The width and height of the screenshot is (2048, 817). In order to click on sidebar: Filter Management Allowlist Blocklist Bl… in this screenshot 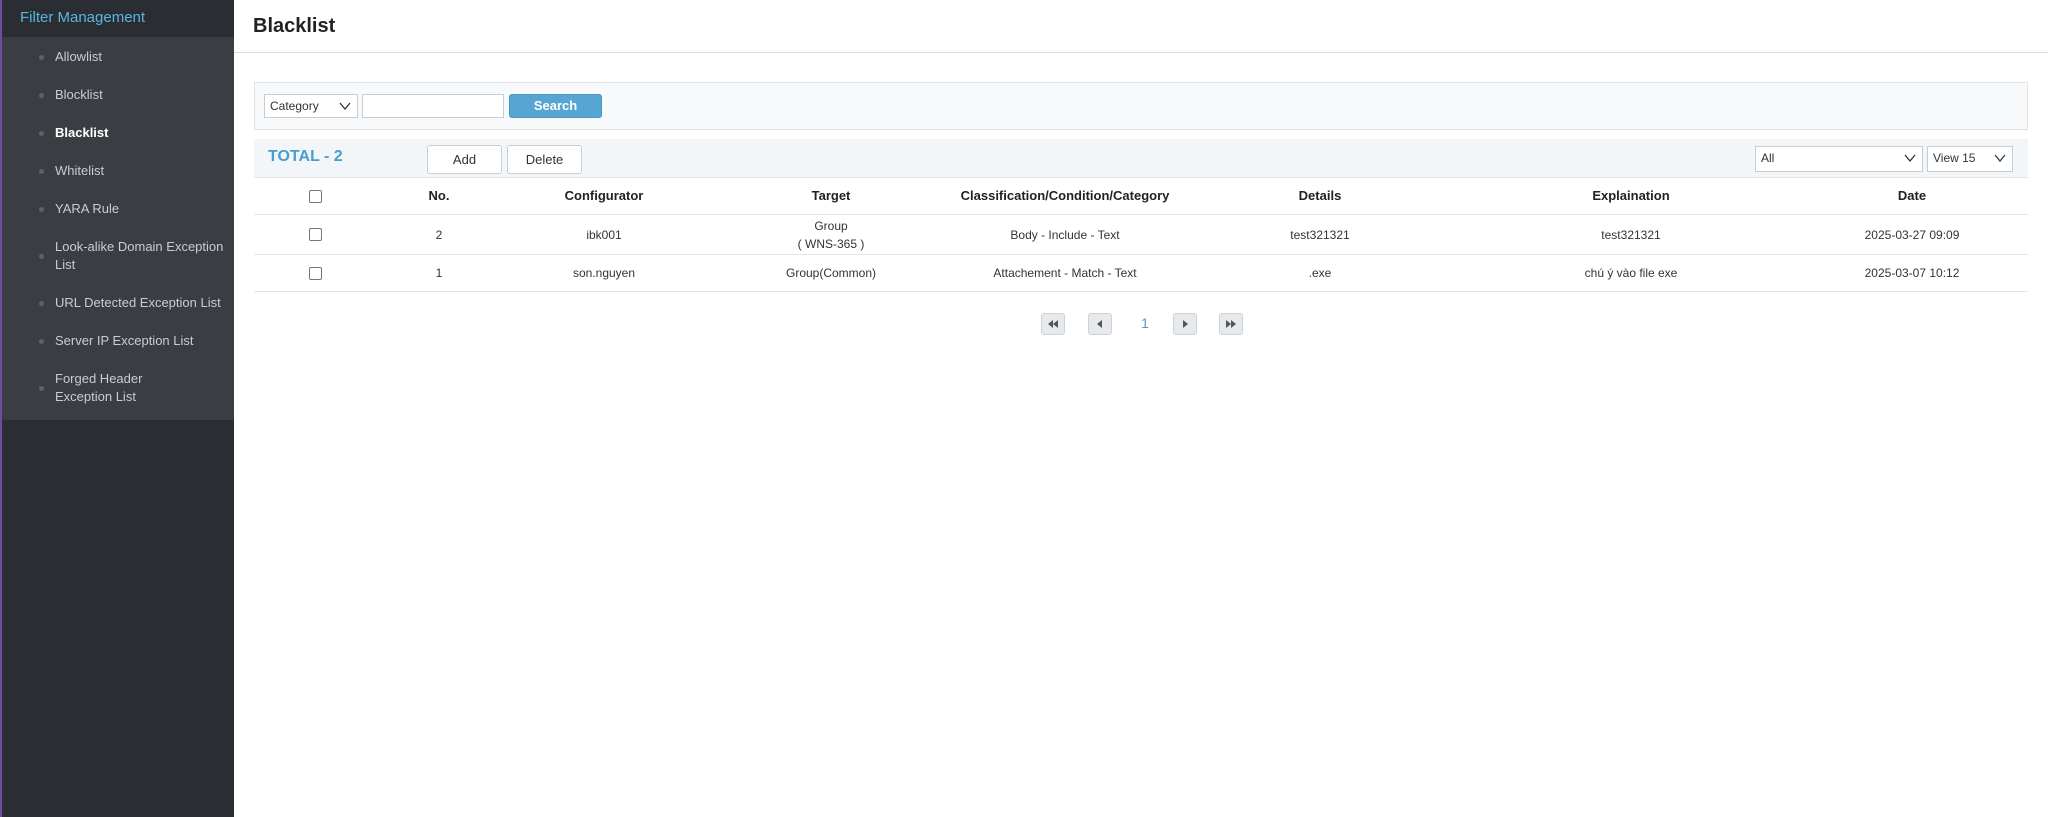, I will do `click(118, 408)`.